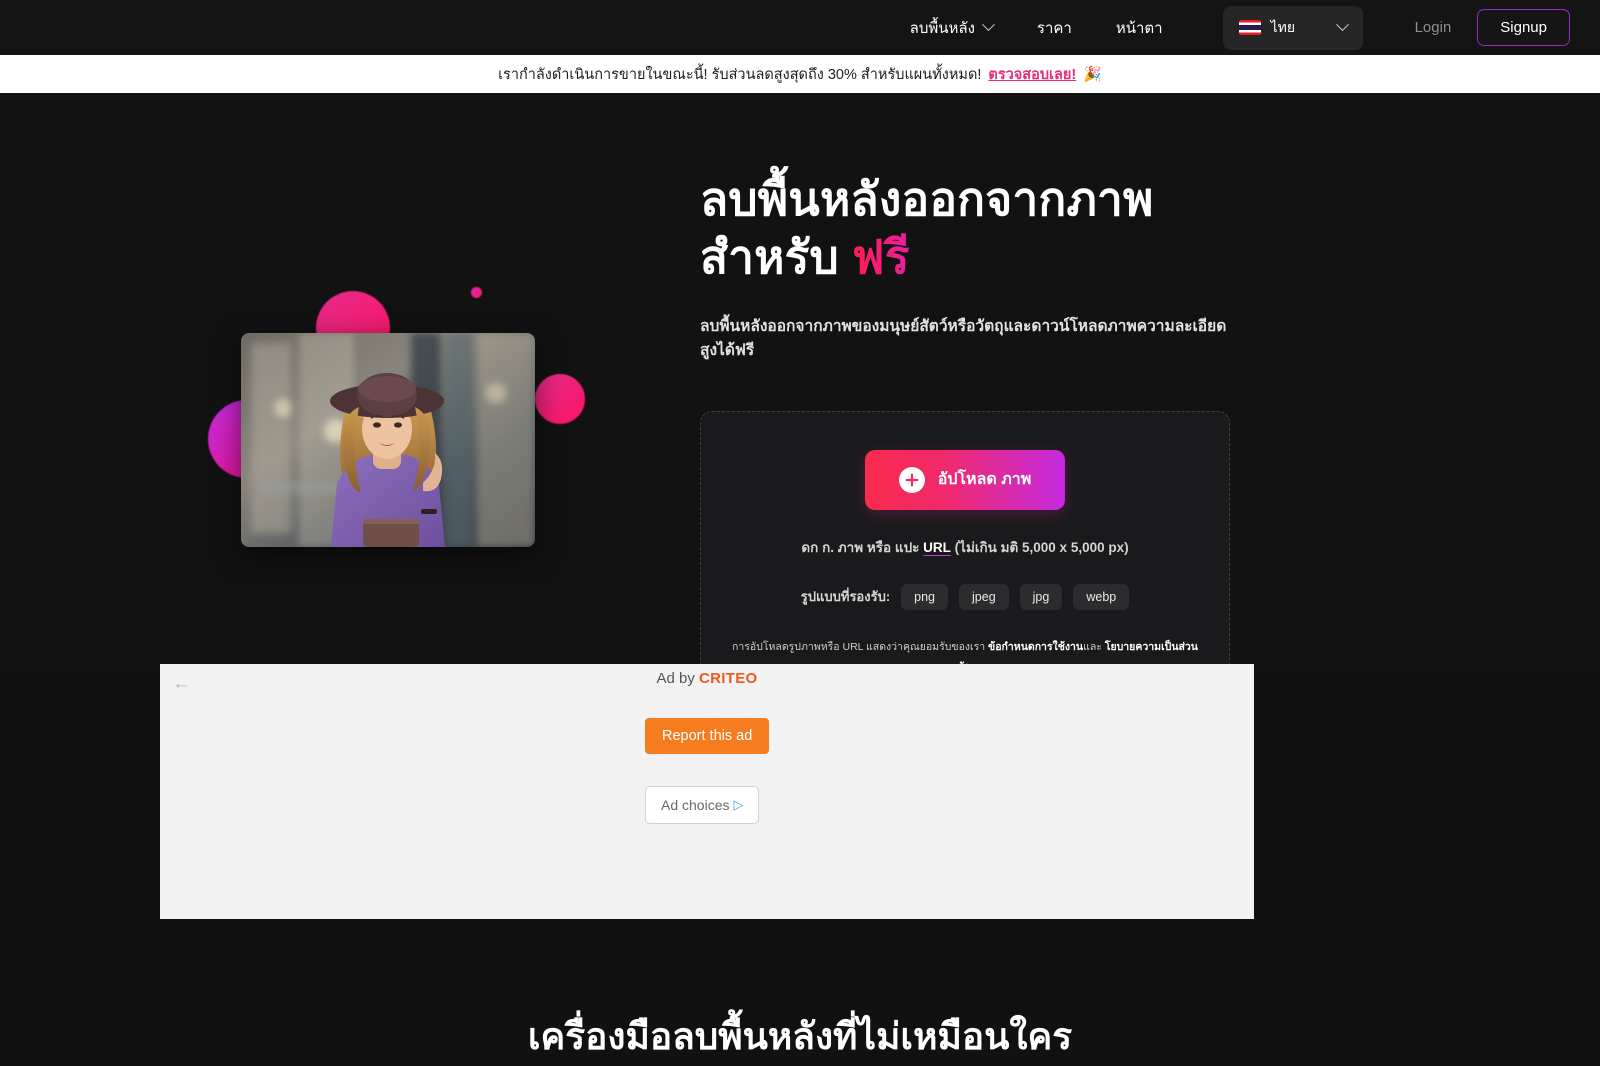  I want to click on supported-formats: รูปแบบที่รองรับ: png jpeg jpg webp, so click(965, 596).